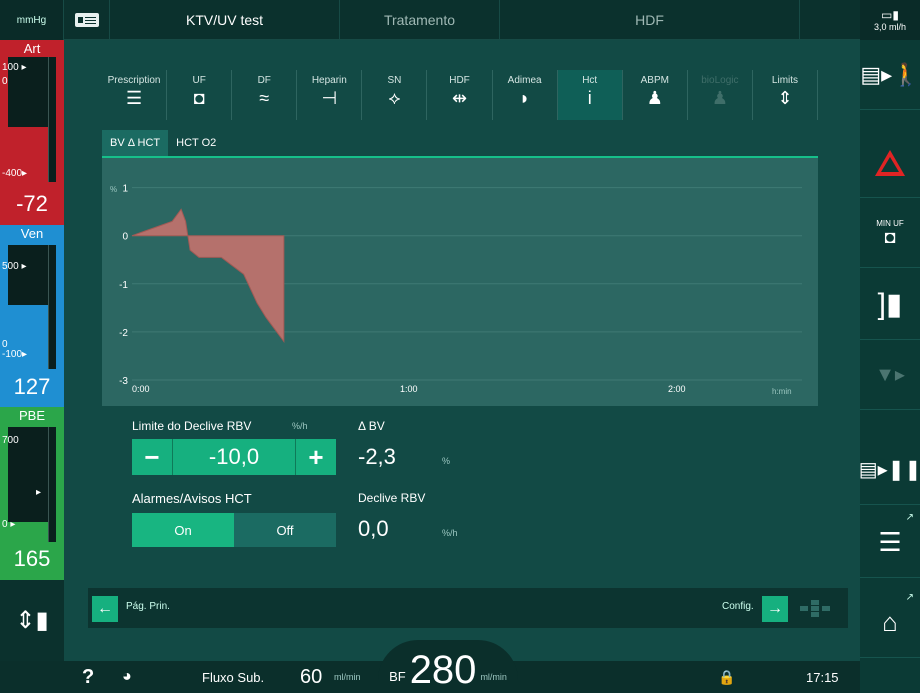 Image resolution: width=920 pixels, height=693 pixels. What do you see at coordinates (650, 20) in the screenshot?
I see `therapy-type: HDF` at bounding box center [650, 20].